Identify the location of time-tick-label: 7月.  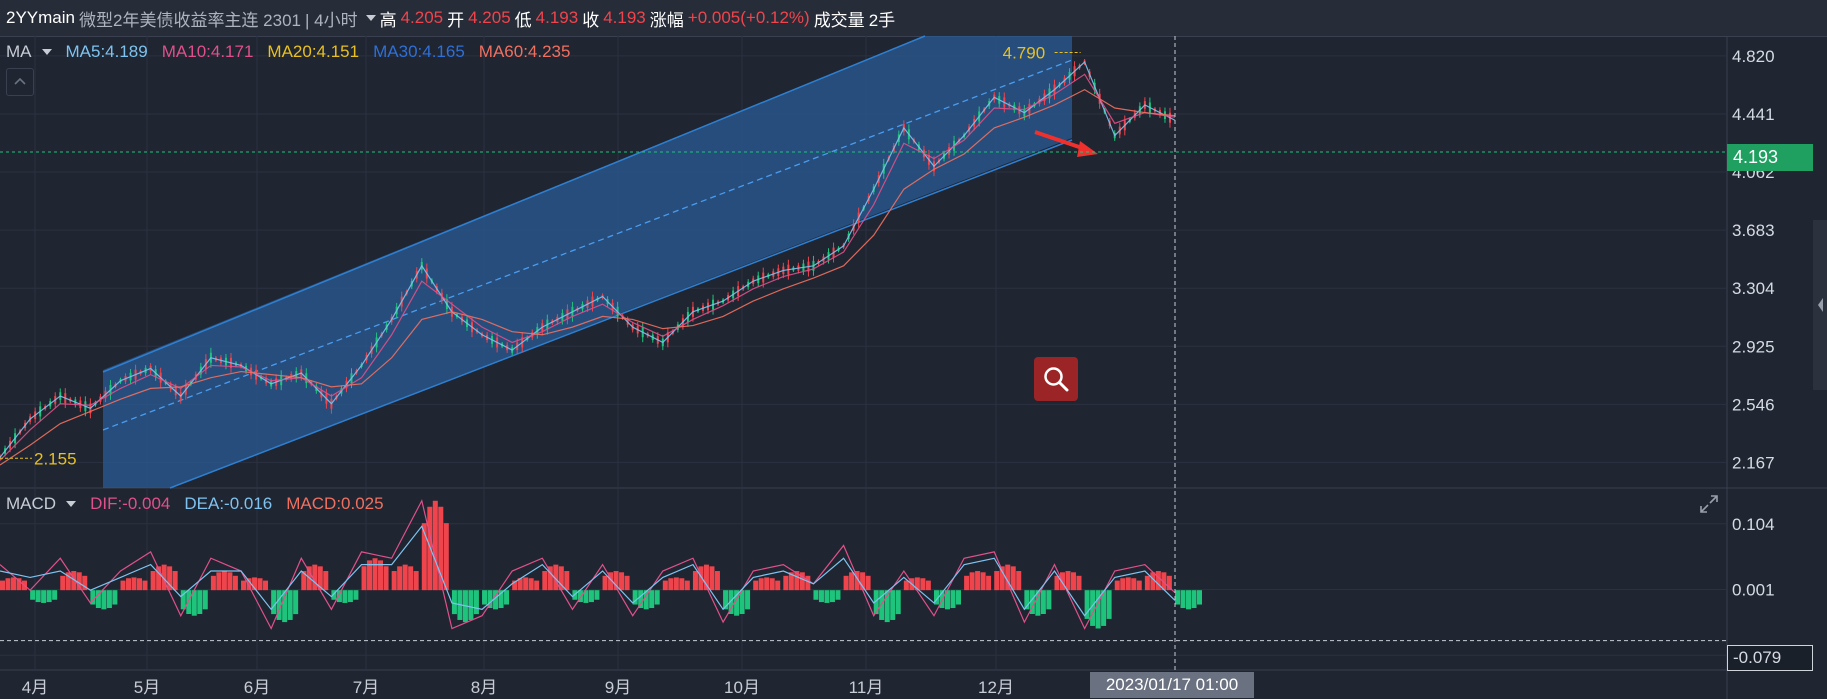
(366, 687).